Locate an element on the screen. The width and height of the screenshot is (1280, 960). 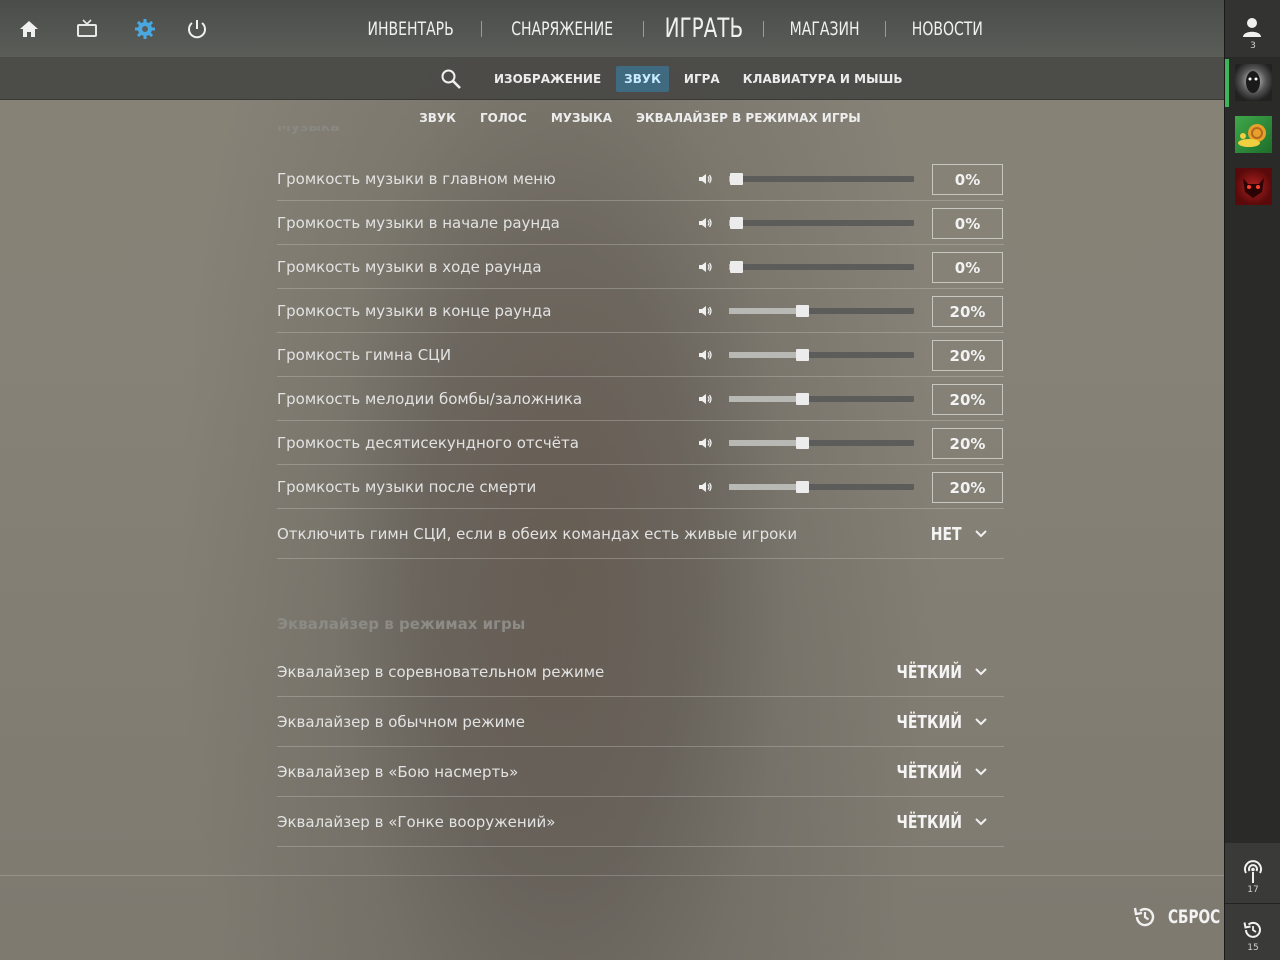
setting-label: Громкость музыки в ходе раунда is located at coordinates (409, 267).